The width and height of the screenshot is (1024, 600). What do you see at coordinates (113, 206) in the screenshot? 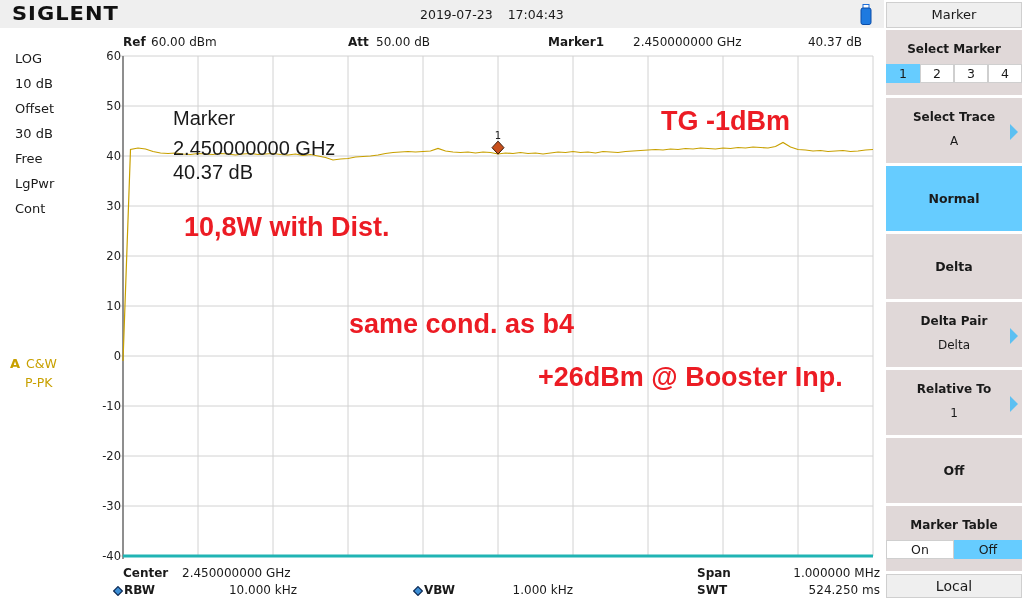
I see `y-tick-label: 30` at bounding box center [113, 206].